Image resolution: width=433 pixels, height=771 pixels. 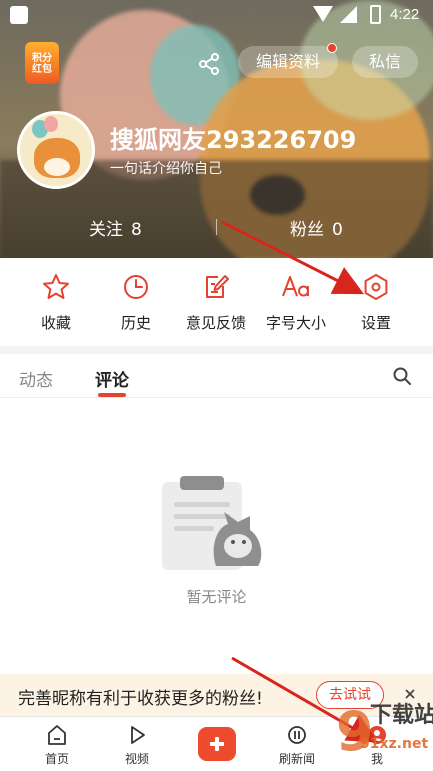 I want to click on wifi-icon, so click(x=323, y=14).